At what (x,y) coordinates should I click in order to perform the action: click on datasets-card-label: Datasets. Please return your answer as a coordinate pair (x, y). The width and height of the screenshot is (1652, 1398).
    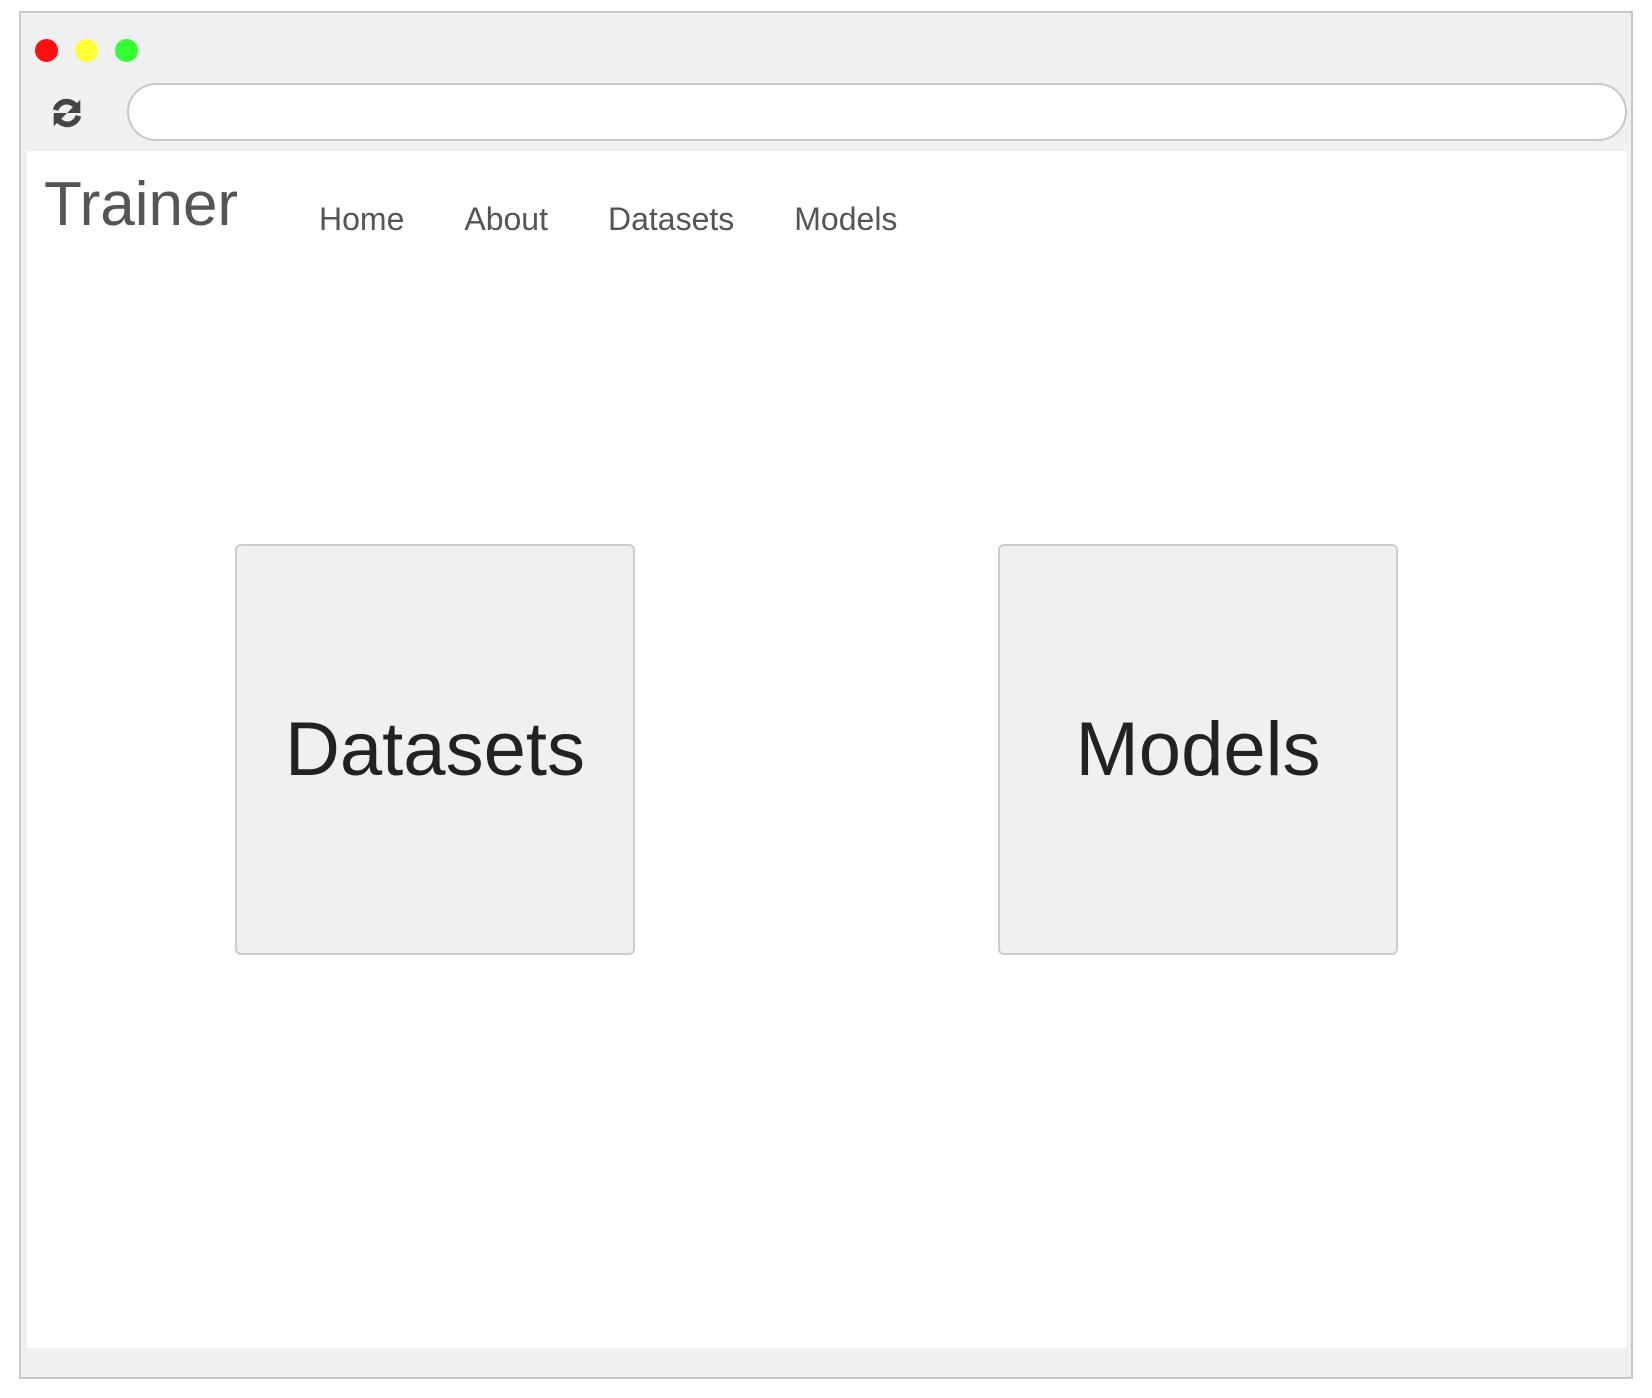
    Looking at the image, I should click on (435, 749).